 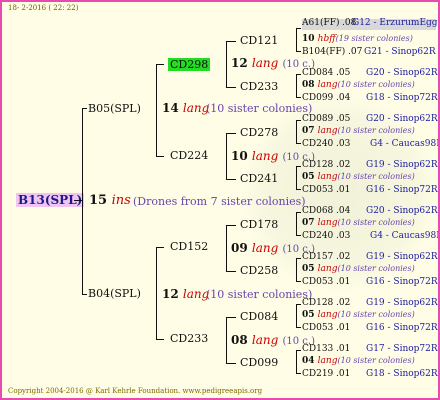 I want to click on dam-label: 12 lang, so click(x=186, y=294).